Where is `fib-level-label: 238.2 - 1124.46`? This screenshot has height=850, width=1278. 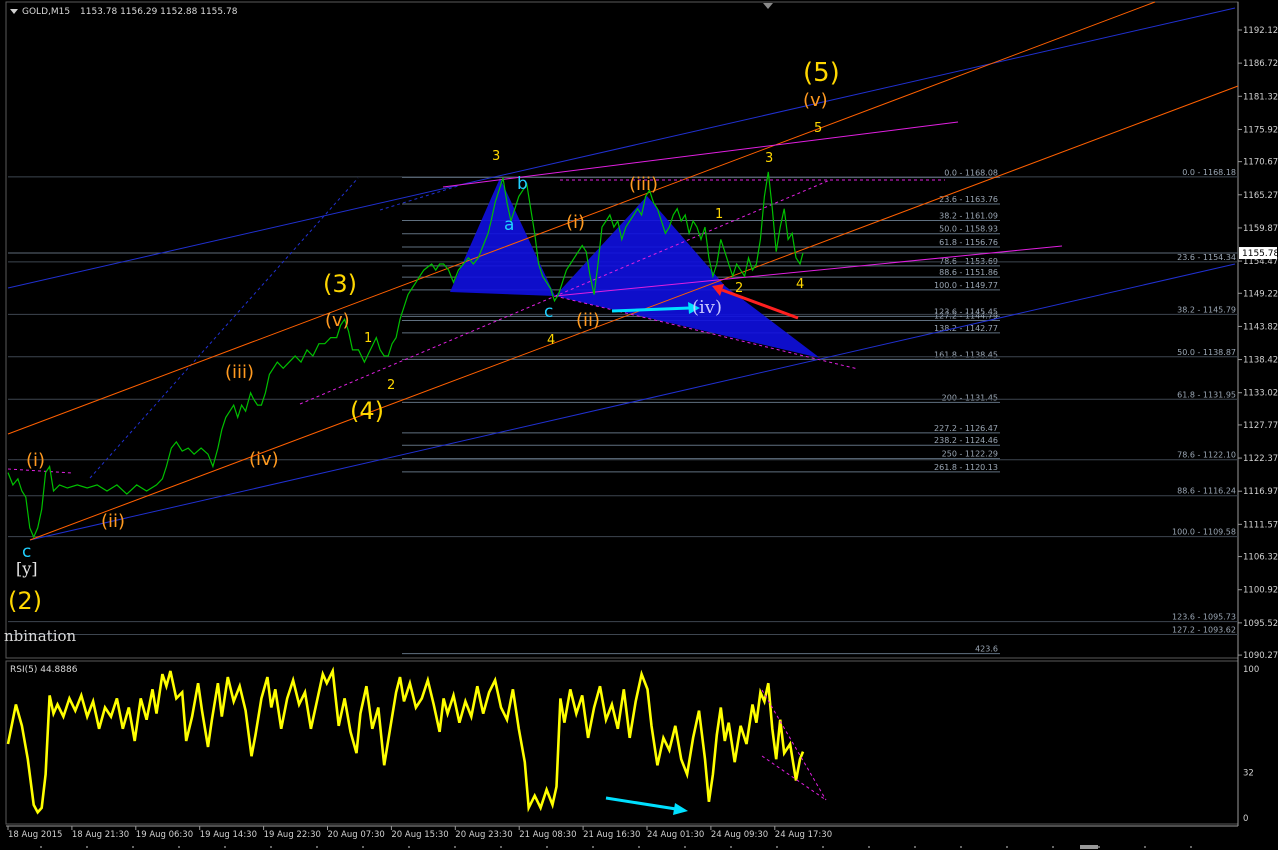
fib-level-label: 238.2 - 1124.46 is located at coordinates (966, 440).